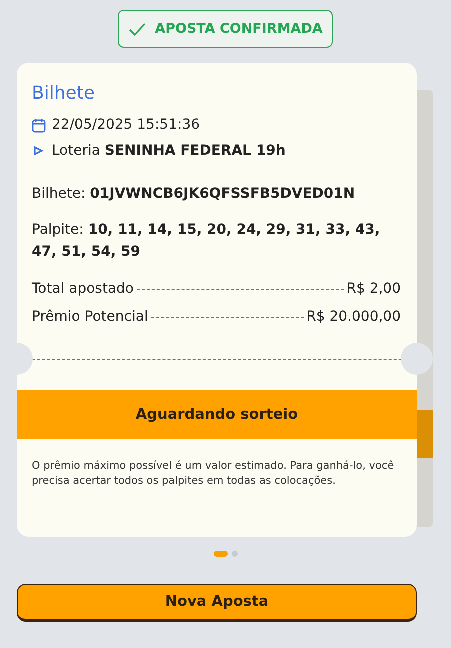 This screenshot has width=451, height=648. Describe the element at coordinates (353, 317) in the screenshot. I see `total-value: R$ 20.000,00` at that location.